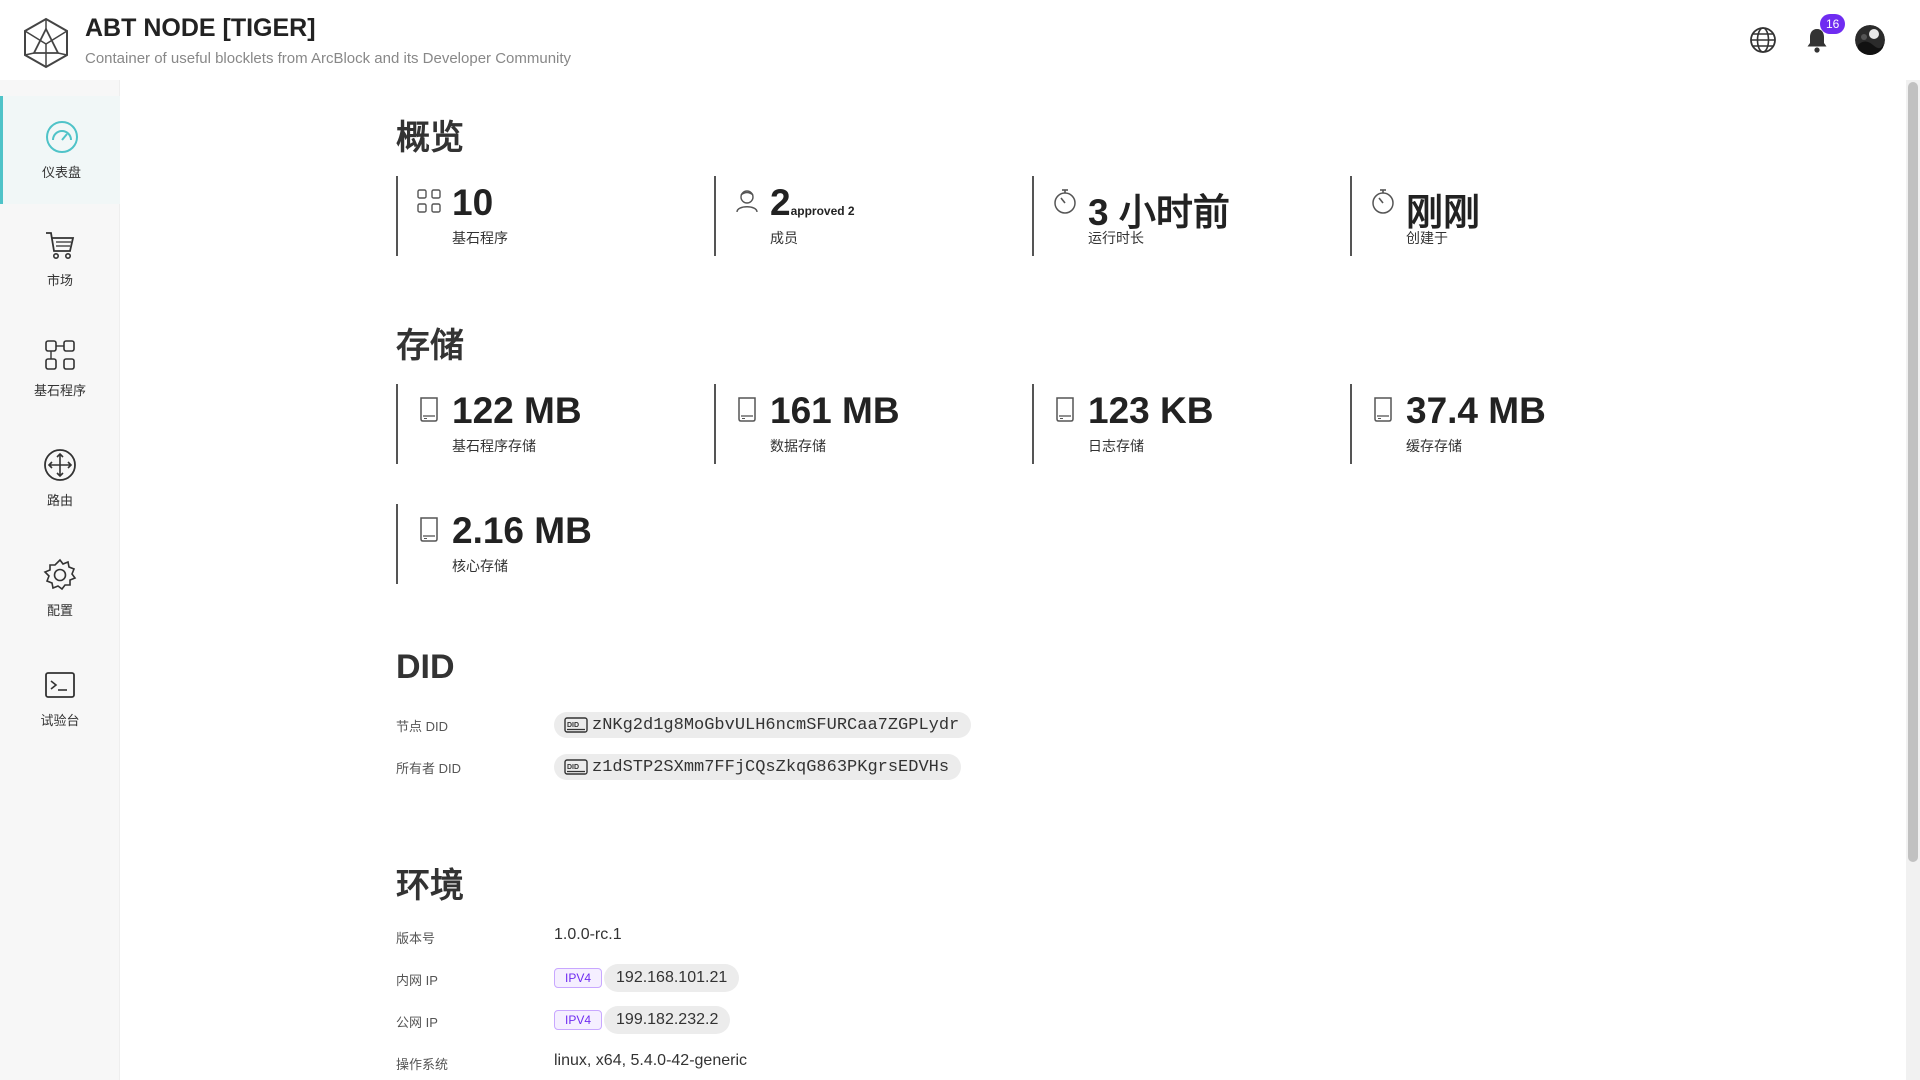 This screenshot has height=1080, width=1920. I want to click on sidebar-item-dashboard: 仪表盘, so click(60, 150).